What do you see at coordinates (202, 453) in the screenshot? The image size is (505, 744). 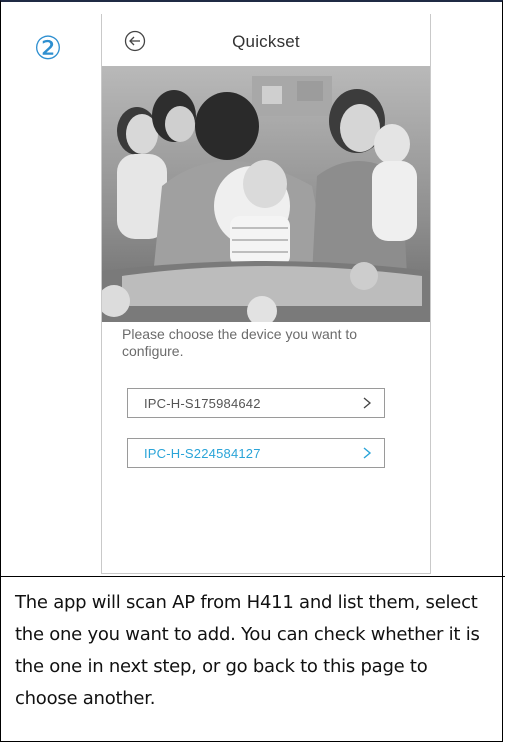 I see `device-name: IPC-H-S224584127` at bounding box center [202, 453].